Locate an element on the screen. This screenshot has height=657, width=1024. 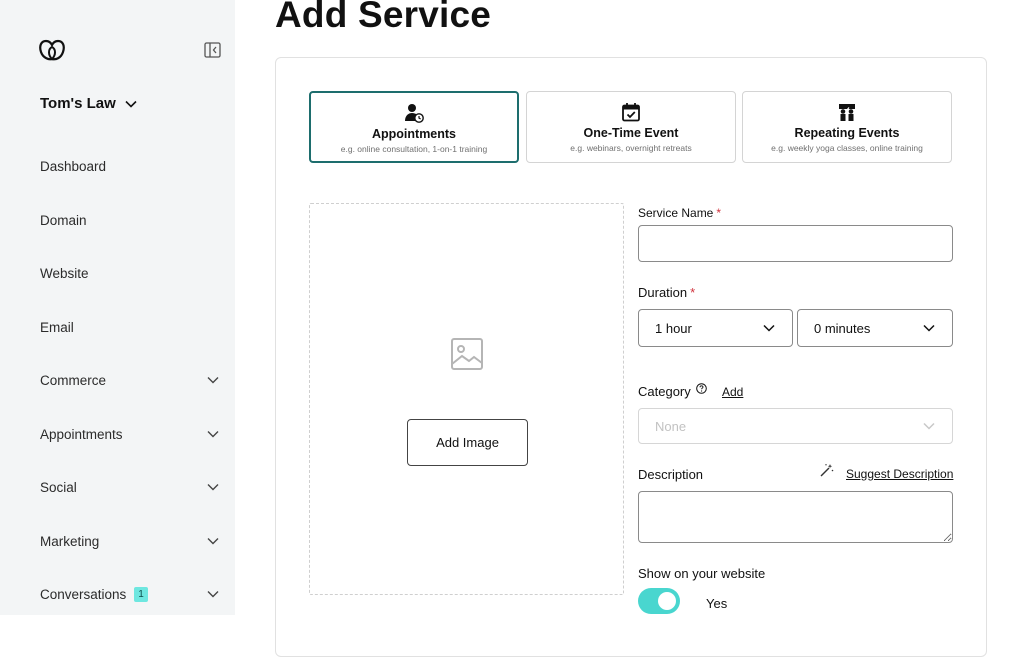
service-name-label-text: Service Name is located at coordinates (676, 213).